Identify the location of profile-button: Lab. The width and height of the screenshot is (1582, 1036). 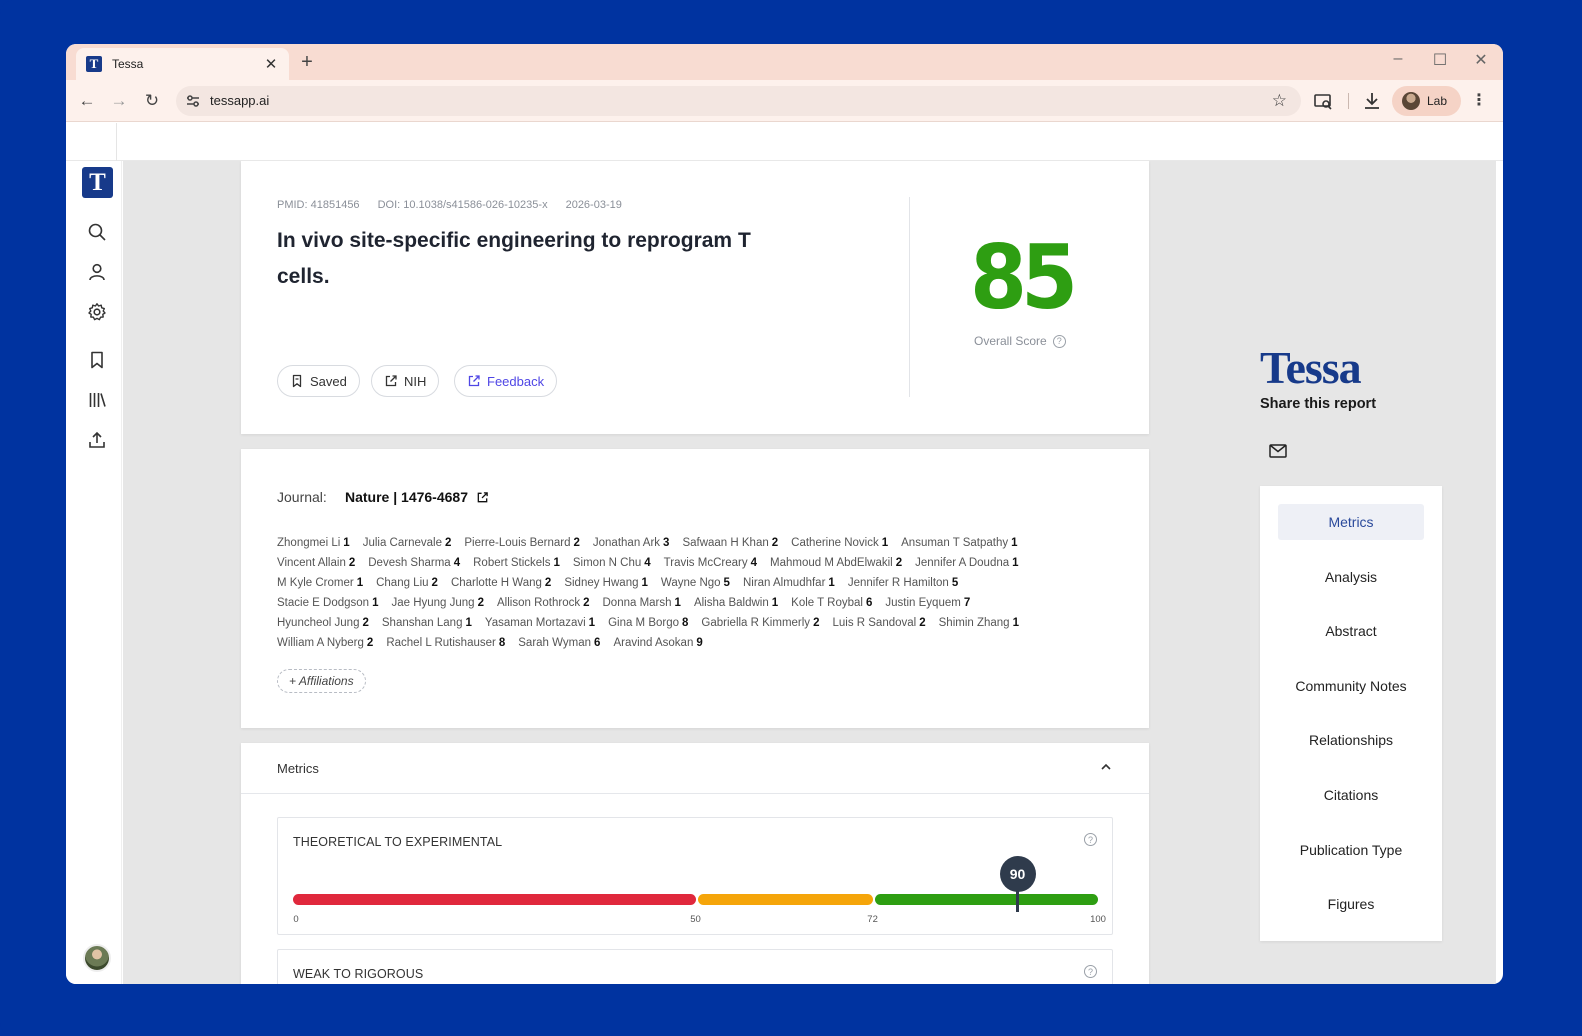
(1426, 101).